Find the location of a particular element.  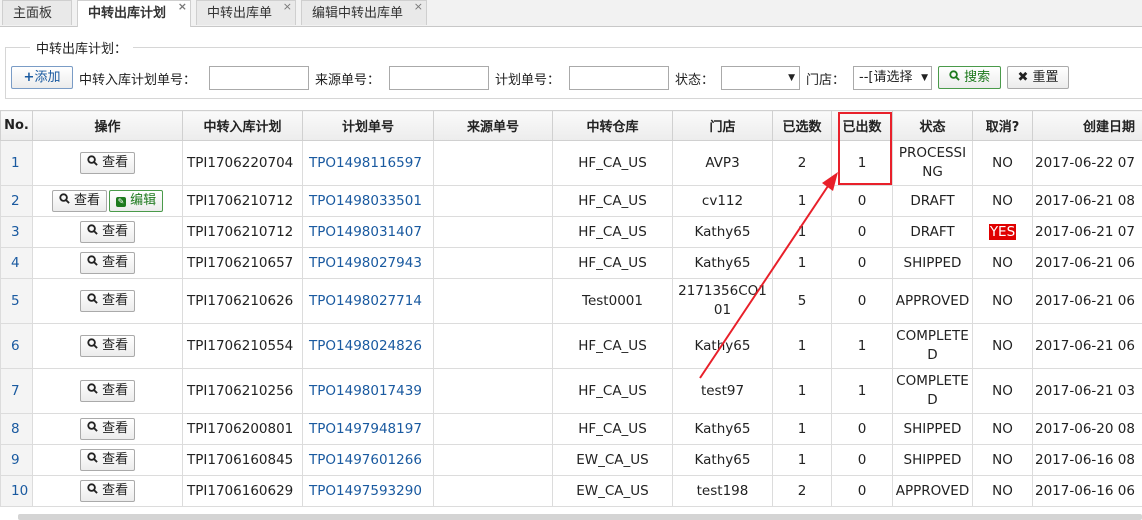

annotation-arrow is located at coordinates (768, 275).